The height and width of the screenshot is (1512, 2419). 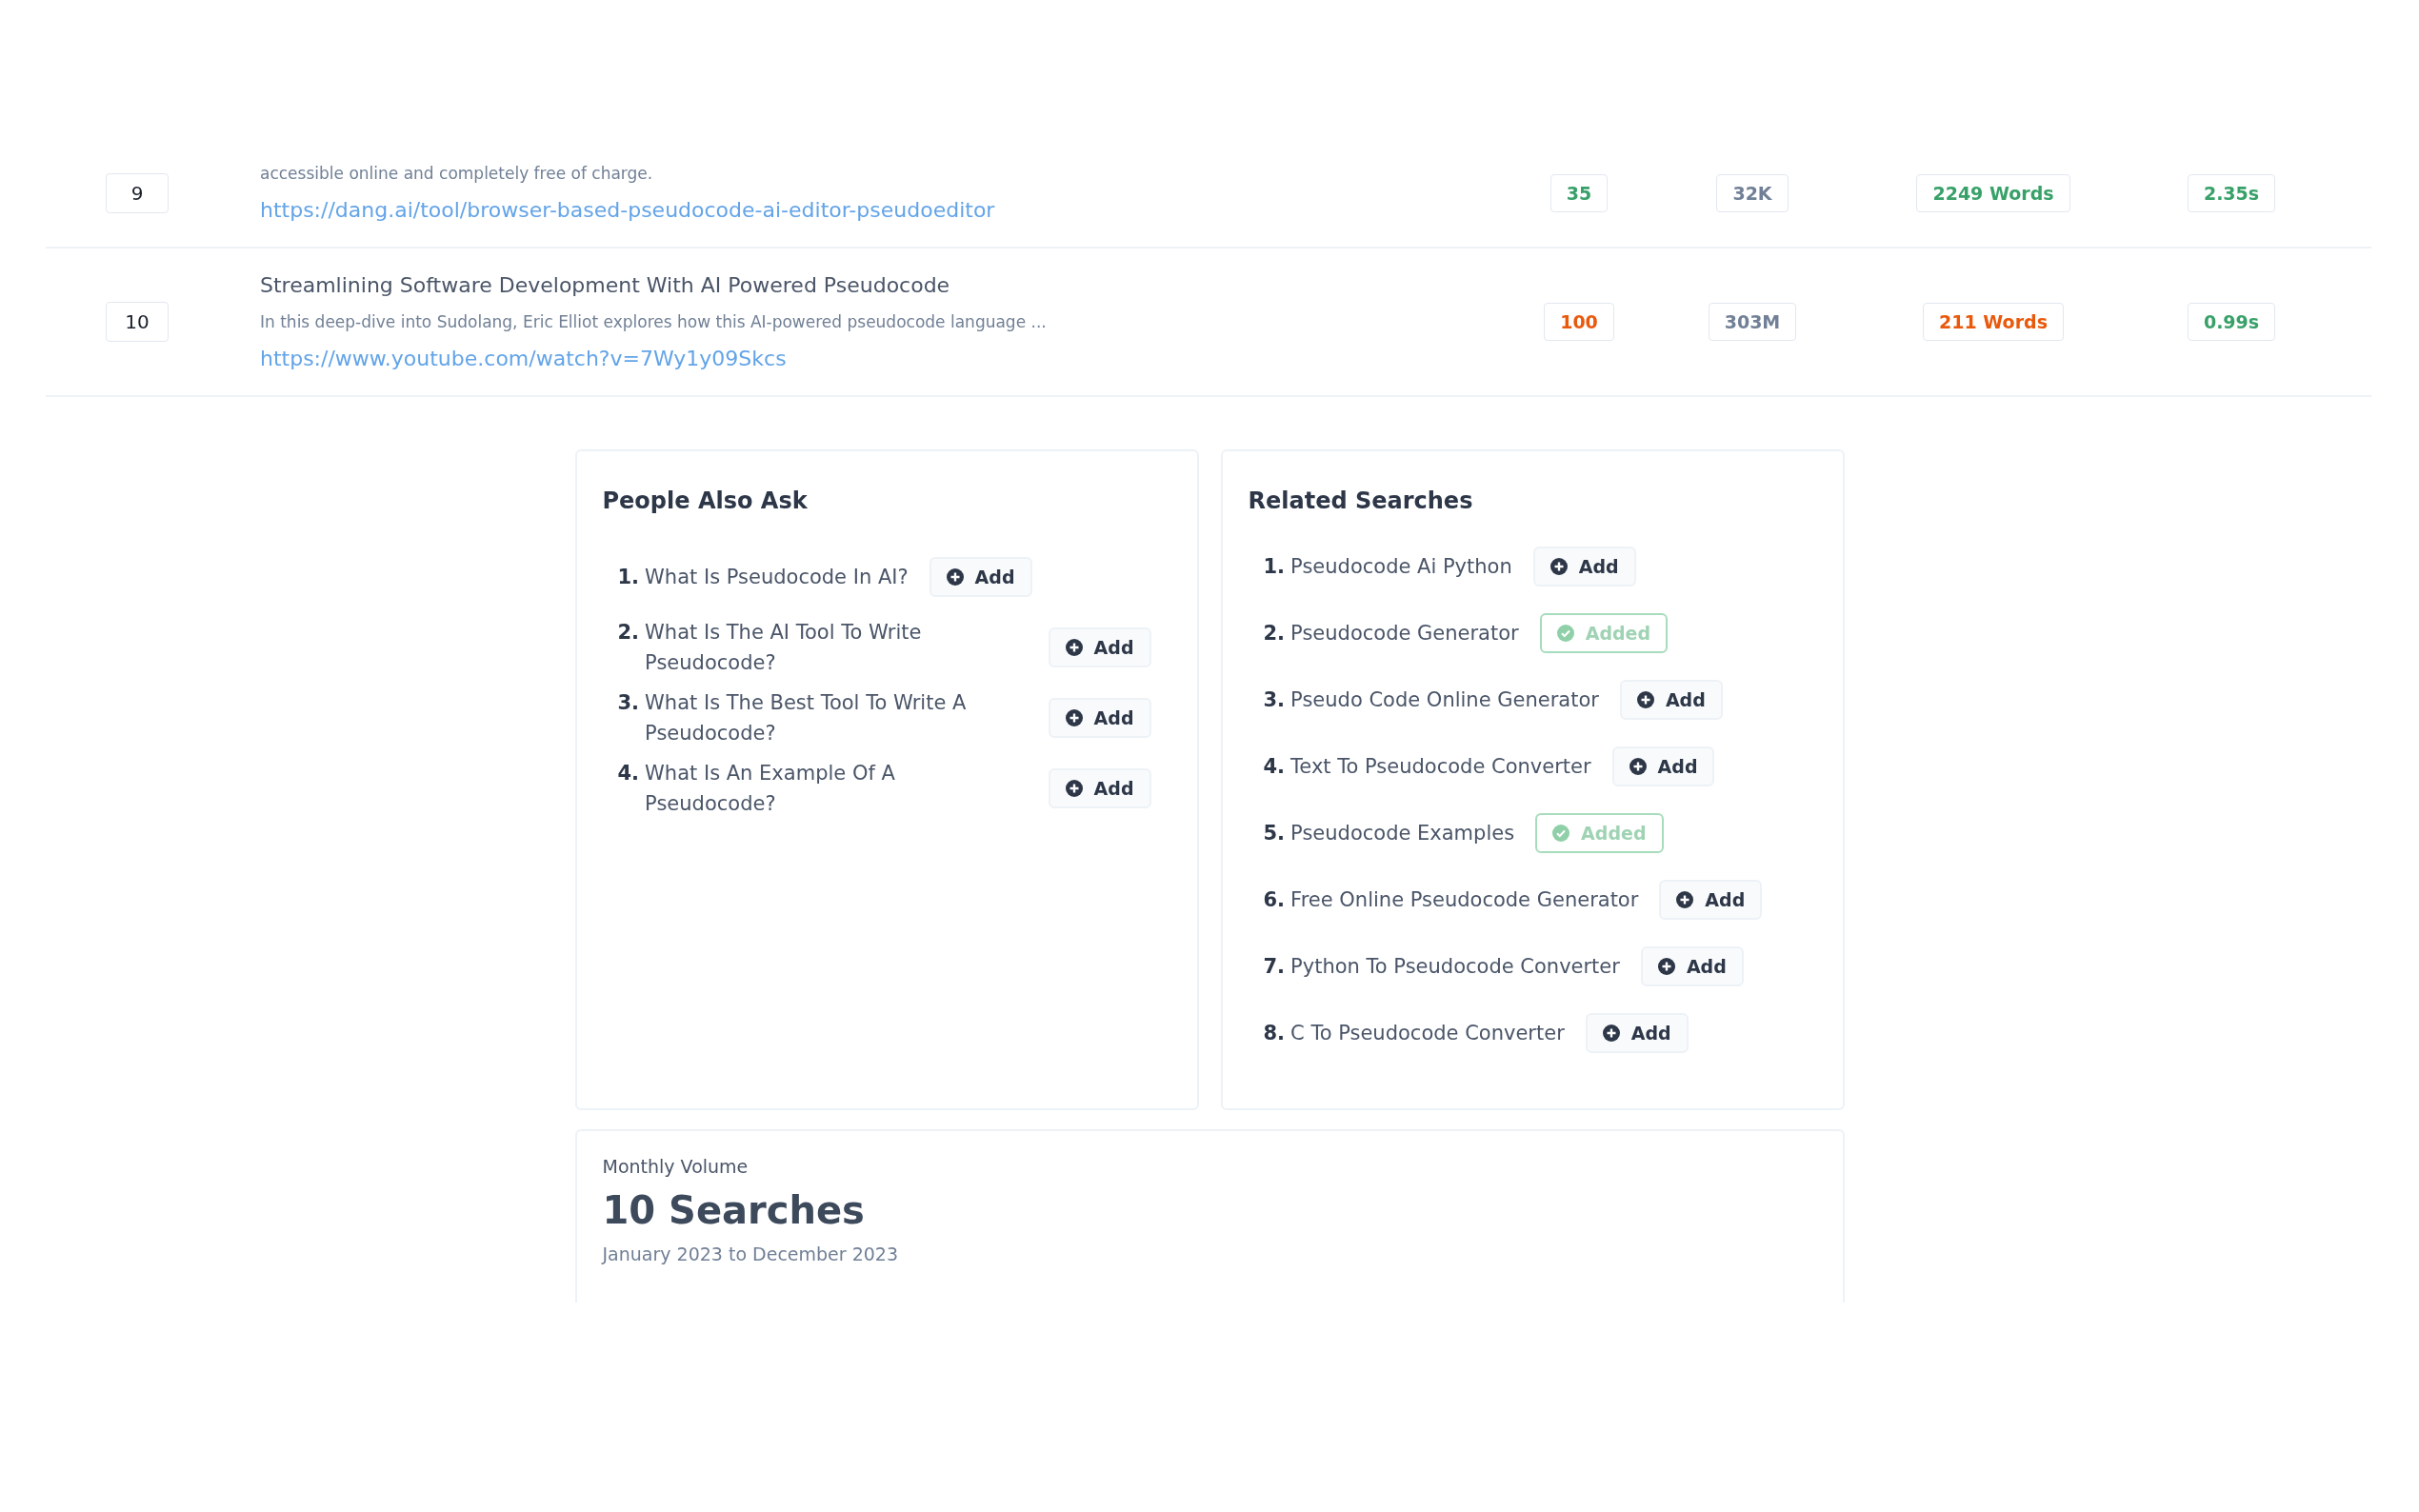 I want to click on item-text: Pseudo Code Online Generator, so click(x=1444, y=700).